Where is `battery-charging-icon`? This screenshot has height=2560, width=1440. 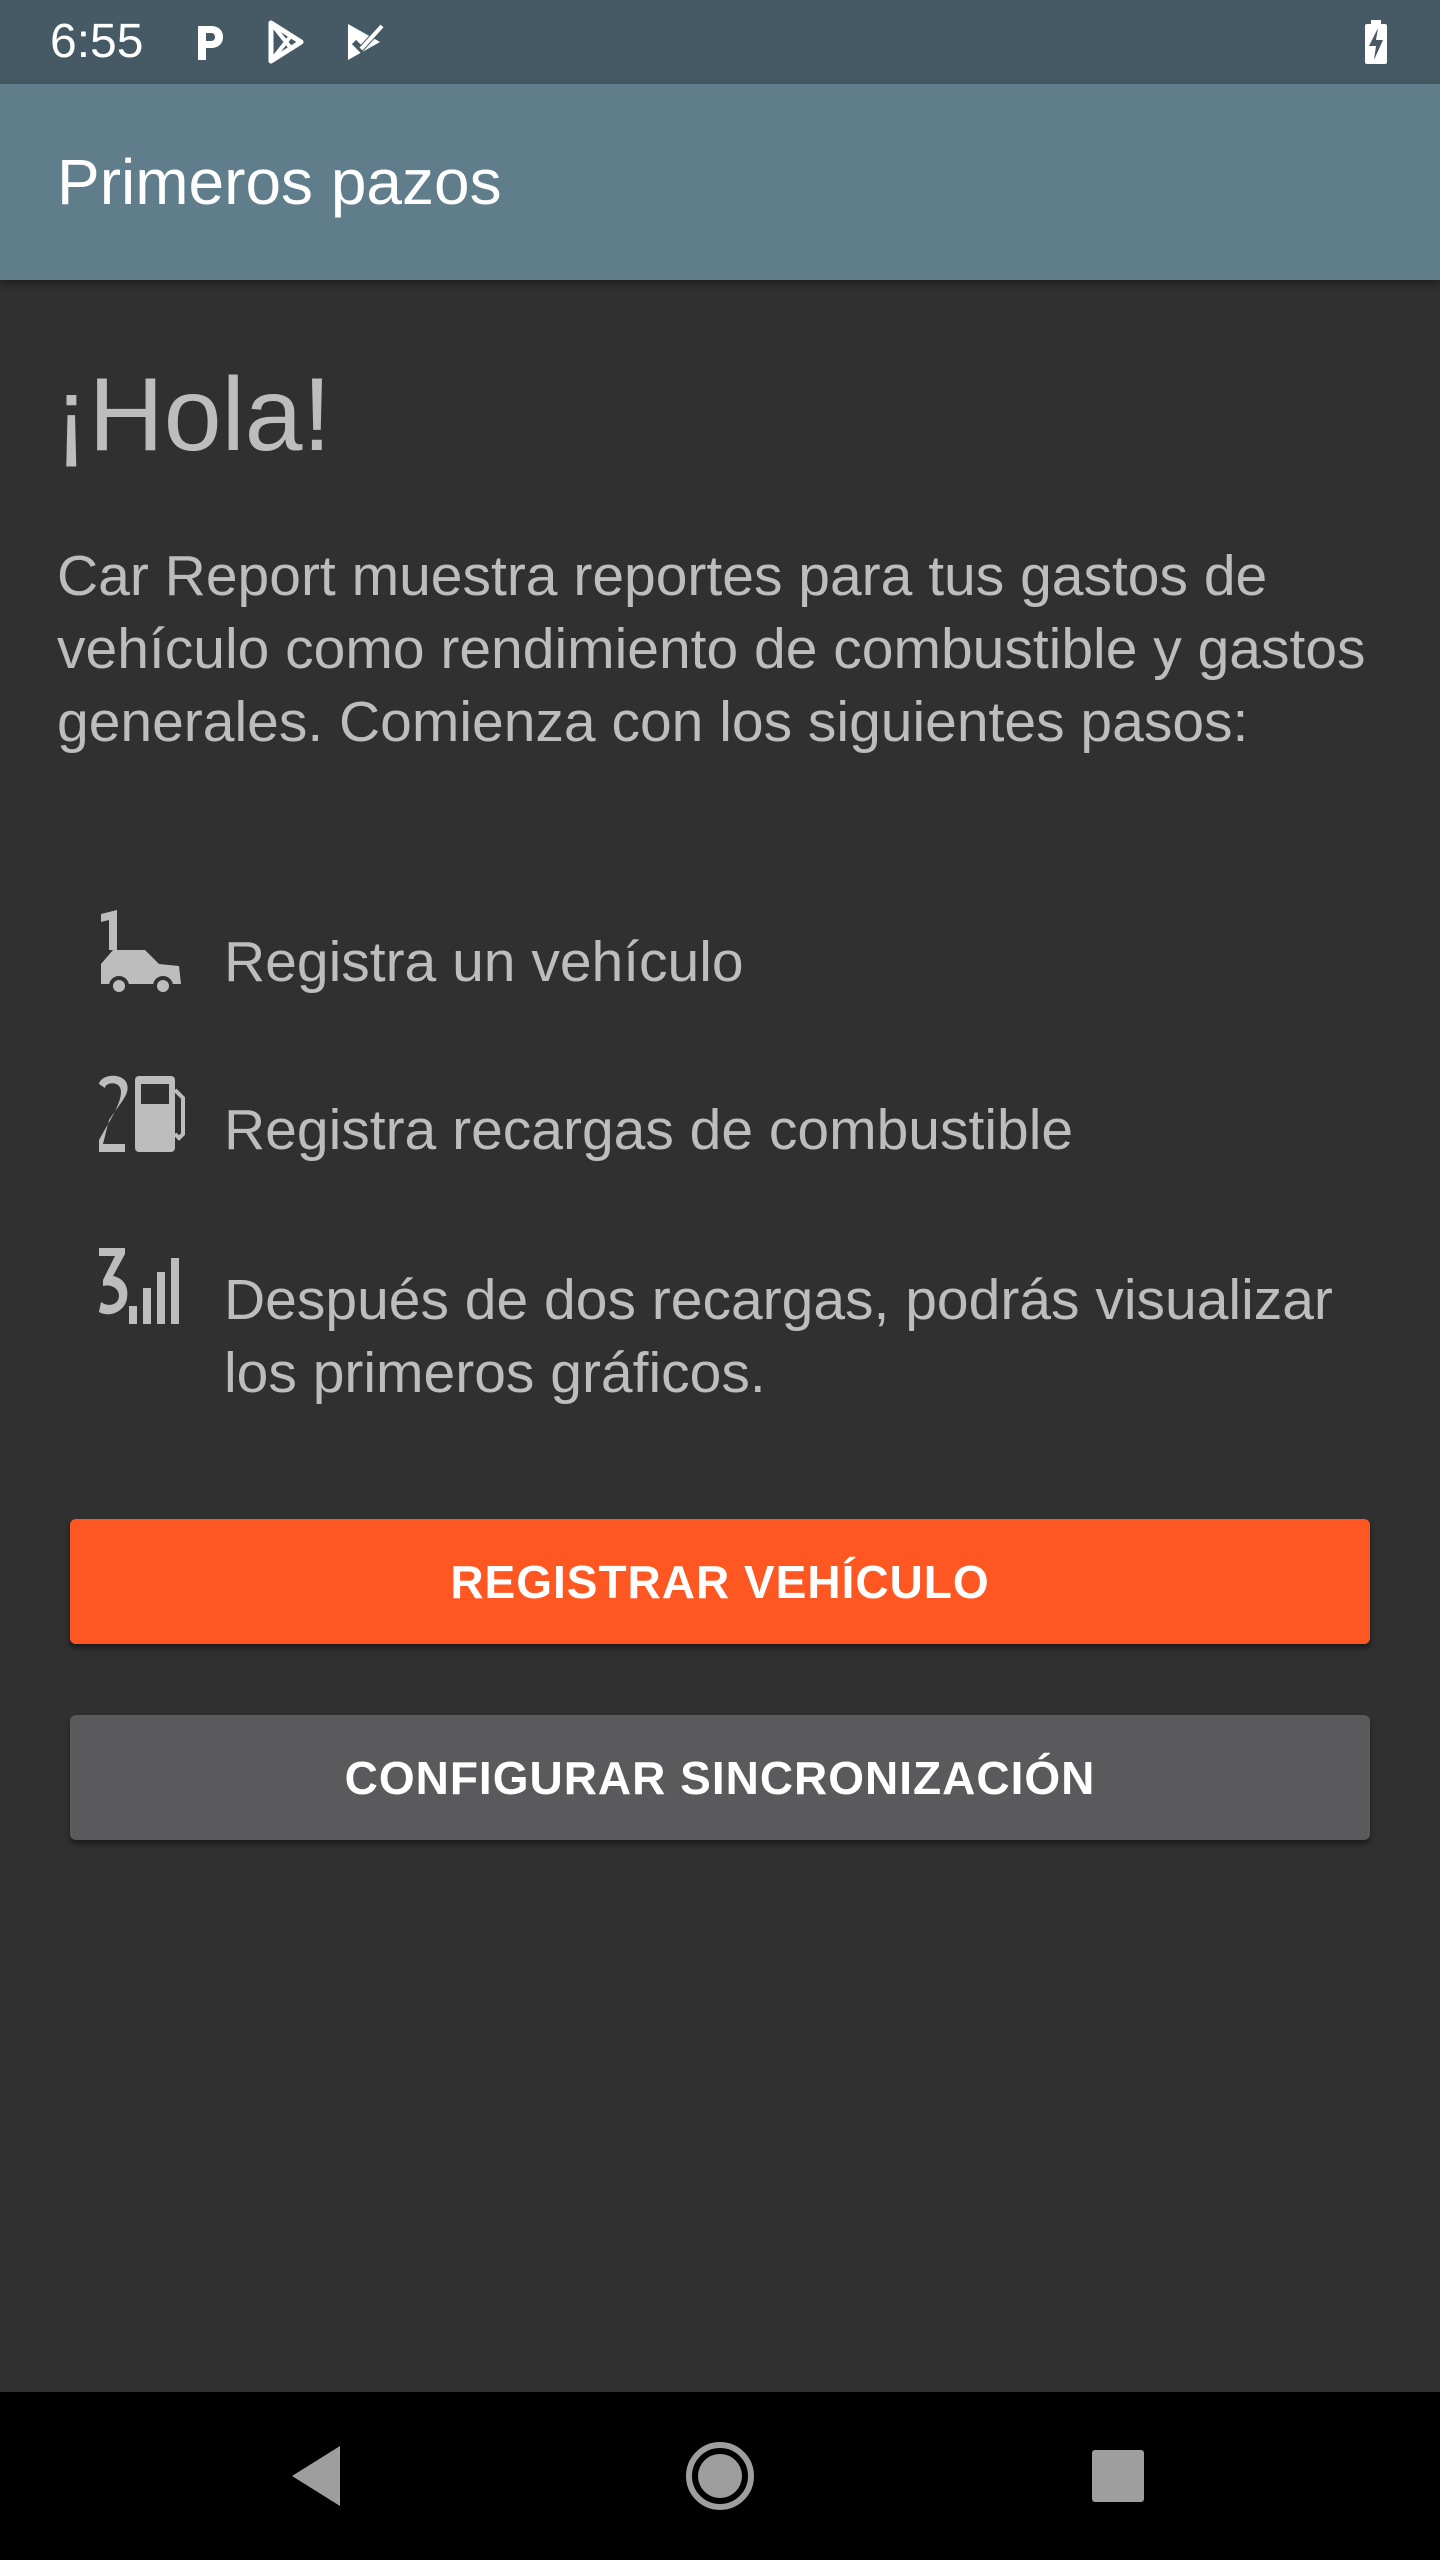
battery-charging-icon is located at coordinates (1376, 42).